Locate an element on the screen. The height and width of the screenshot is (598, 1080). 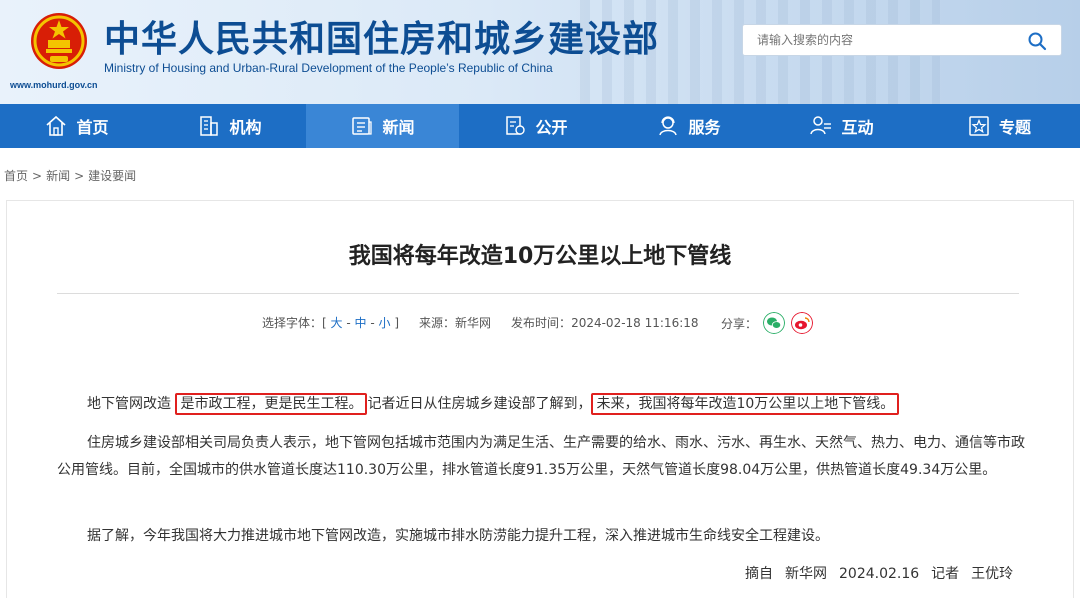
publish-time-label: 发布时间： is located at coordinates (541, 323).